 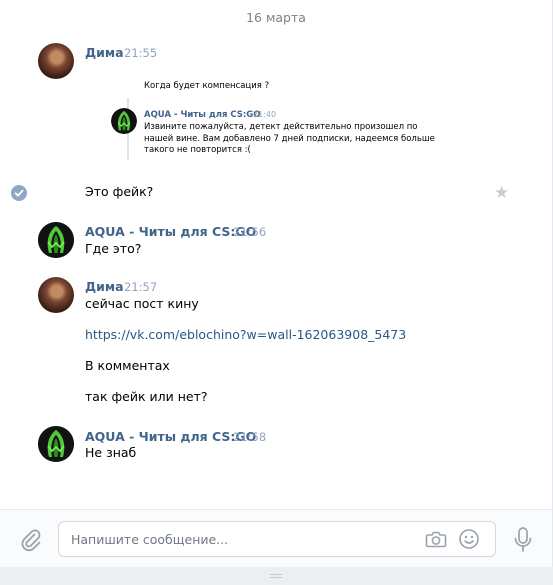 What do you see at coordinates (119, 191) in the screenshot?
I see `message-text: Это фейк?` at bounding box center [119, 191].